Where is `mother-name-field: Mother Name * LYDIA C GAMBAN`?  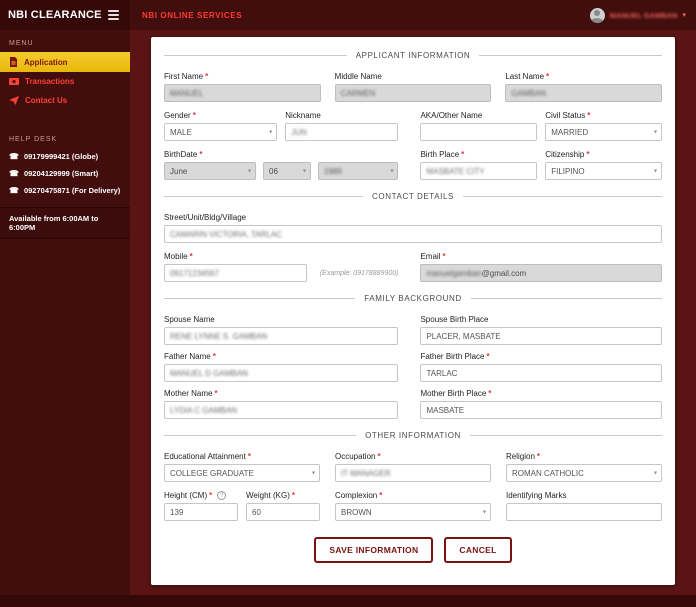 mother-name-field: Mother Name * LYDIA C GAMBAN is located at coordinates (281, 404).